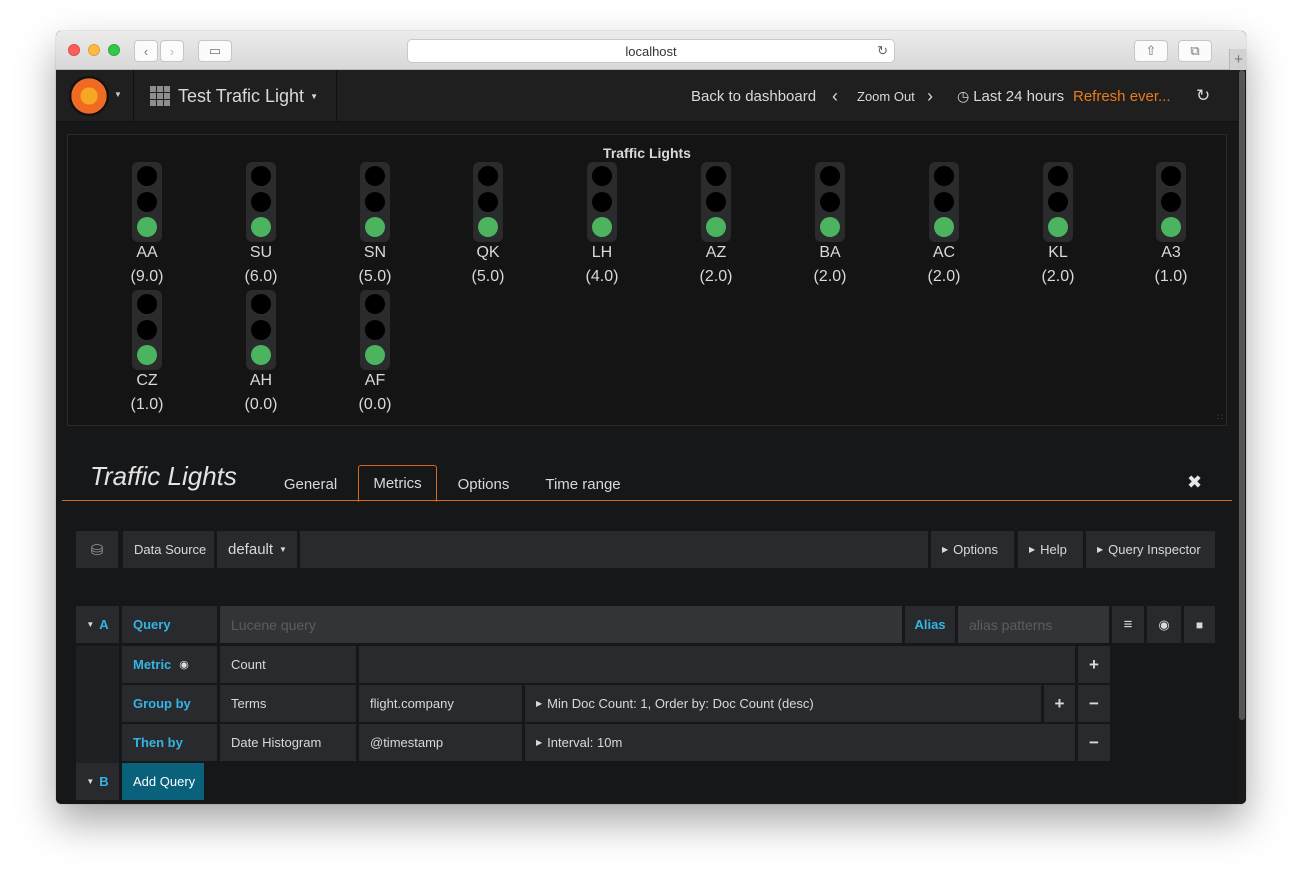  I want to click on traffic-light: KL (2.0), so click(1058, 226).